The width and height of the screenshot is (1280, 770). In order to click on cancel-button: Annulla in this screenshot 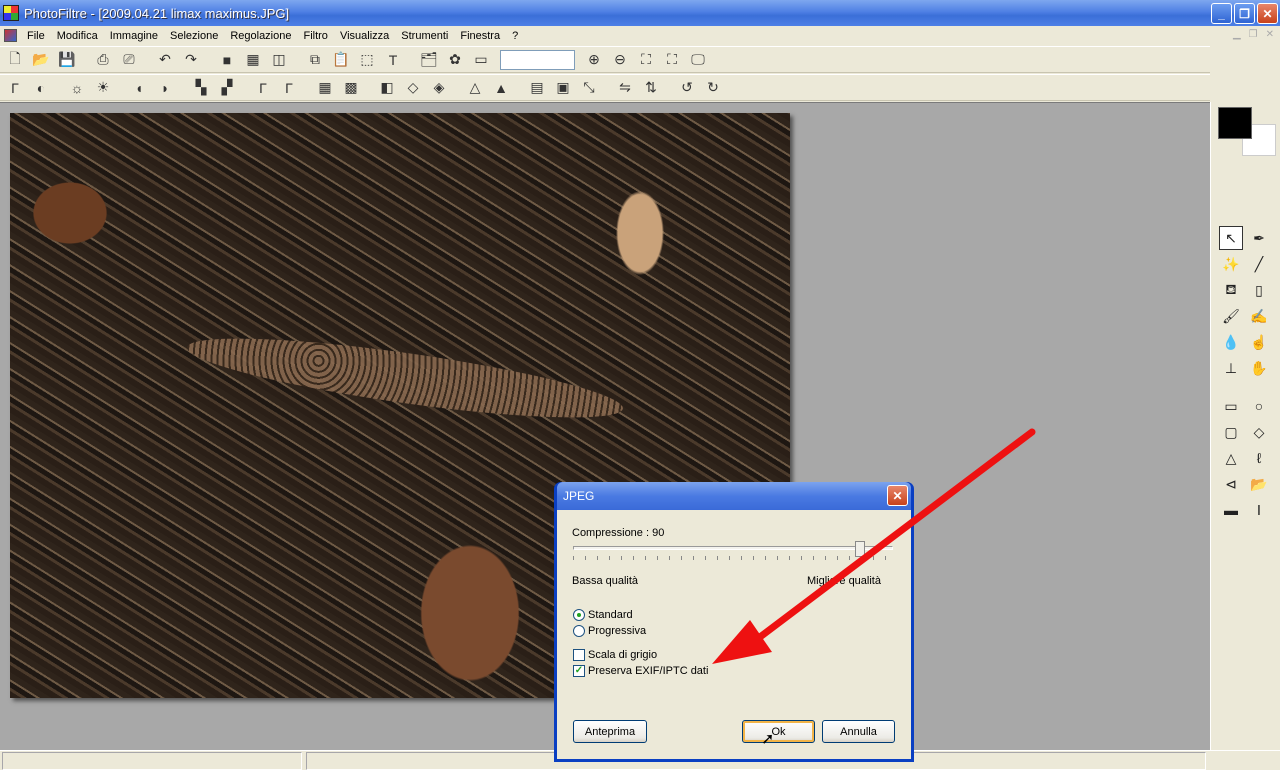, I will do `click(858, 731)`.